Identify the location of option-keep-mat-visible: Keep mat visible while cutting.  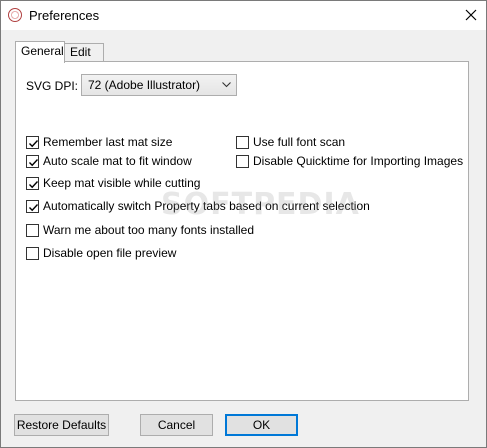
(113, 183).